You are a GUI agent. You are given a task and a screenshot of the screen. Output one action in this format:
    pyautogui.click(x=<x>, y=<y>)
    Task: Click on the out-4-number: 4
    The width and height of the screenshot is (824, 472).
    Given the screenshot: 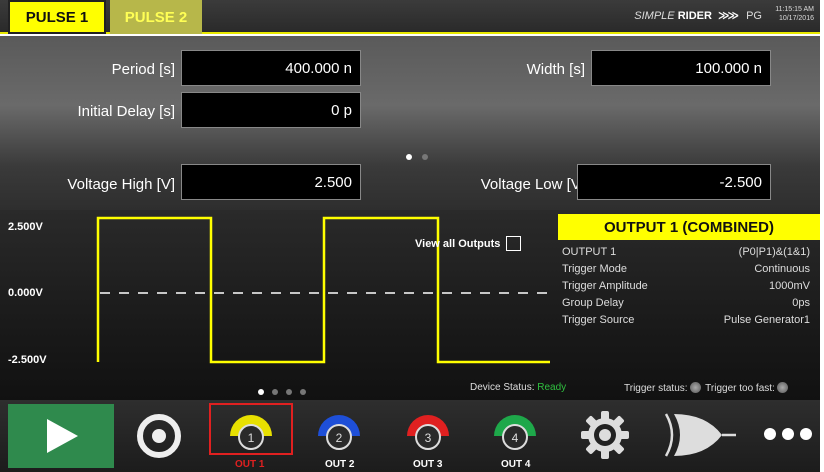 What is the action you would take?
    pyautogui.click(x=515, y=438)
    